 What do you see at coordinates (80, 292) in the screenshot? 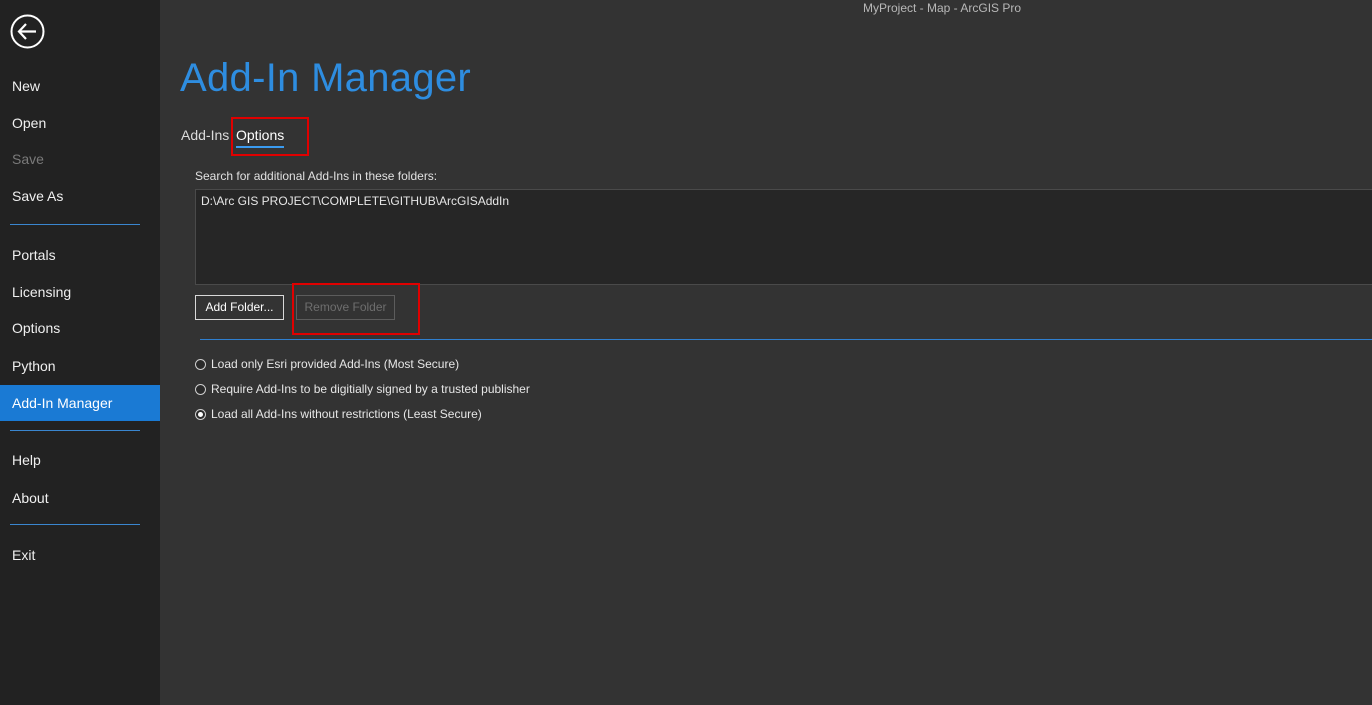
I see `sidebar-item-licensing: Licensing` at bounding box center [80, 292].